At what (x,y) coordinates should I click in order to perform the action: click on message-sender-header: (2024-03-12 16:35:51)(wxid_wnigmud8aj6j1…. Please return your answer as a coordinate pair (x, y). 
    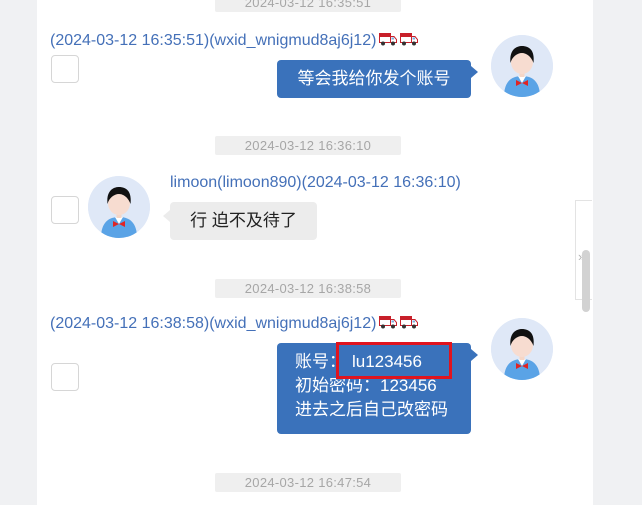
    Looking at the image, I should click on (234, 41).